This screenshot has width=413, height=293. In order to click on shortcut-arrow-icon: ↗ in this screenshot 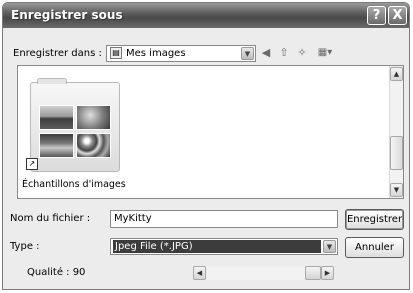, I will do `click(32, 164)`.